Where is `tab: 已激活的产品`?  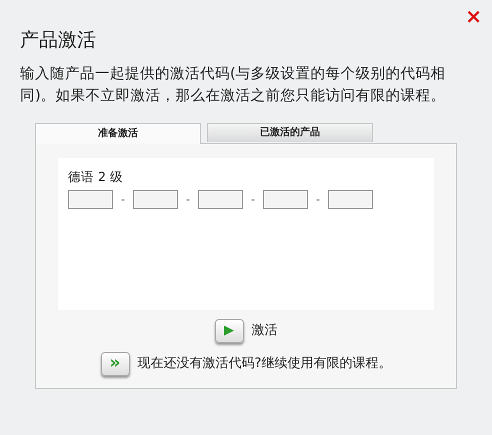
tab: 已激活的产品 is located at coordinates (290, 132).